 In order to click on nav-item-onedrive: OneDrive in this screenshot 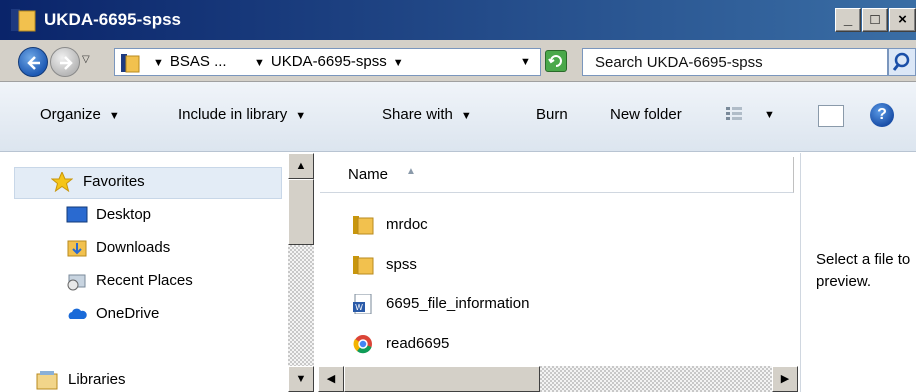, I will do `click(144, 315)`.